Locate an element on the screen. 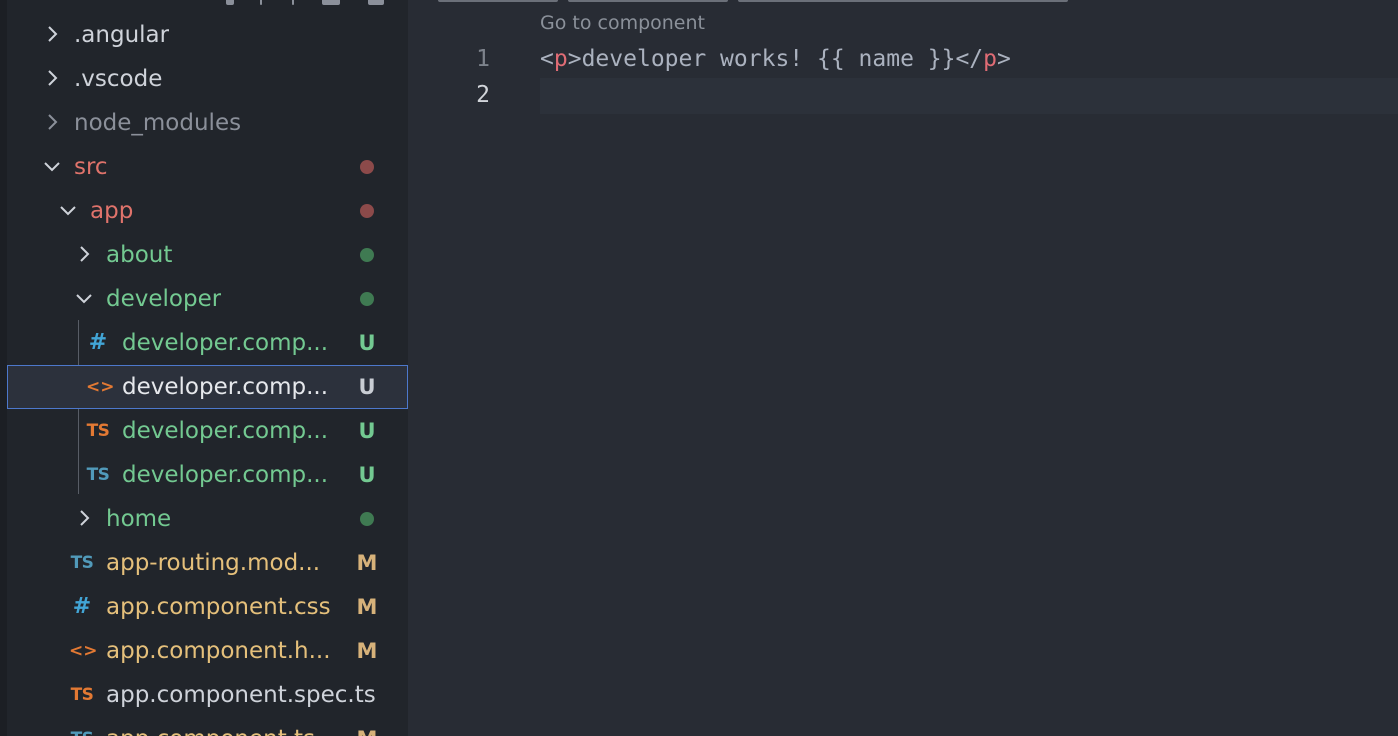 This screenshot has width=1398, height=736. tree-item-developer-css: # developer.comp... U is located at coordinates (207, 343).